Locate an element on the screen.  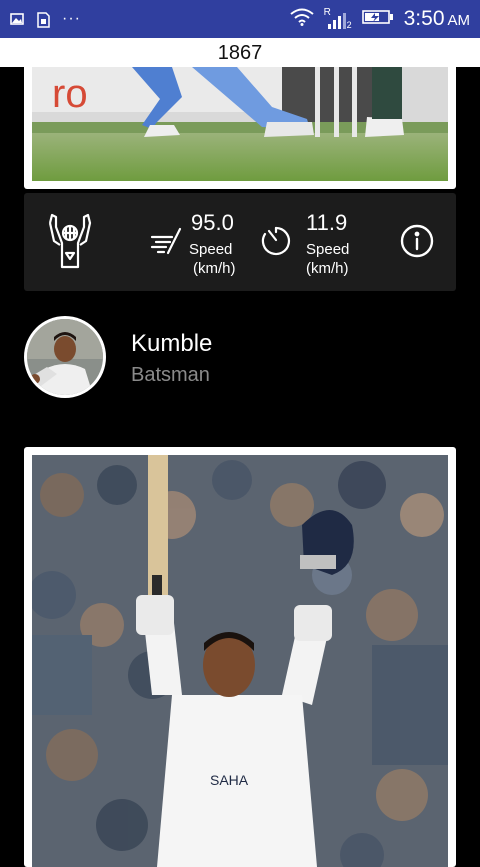
player-avatar-image is located at coordinates (65, 357).